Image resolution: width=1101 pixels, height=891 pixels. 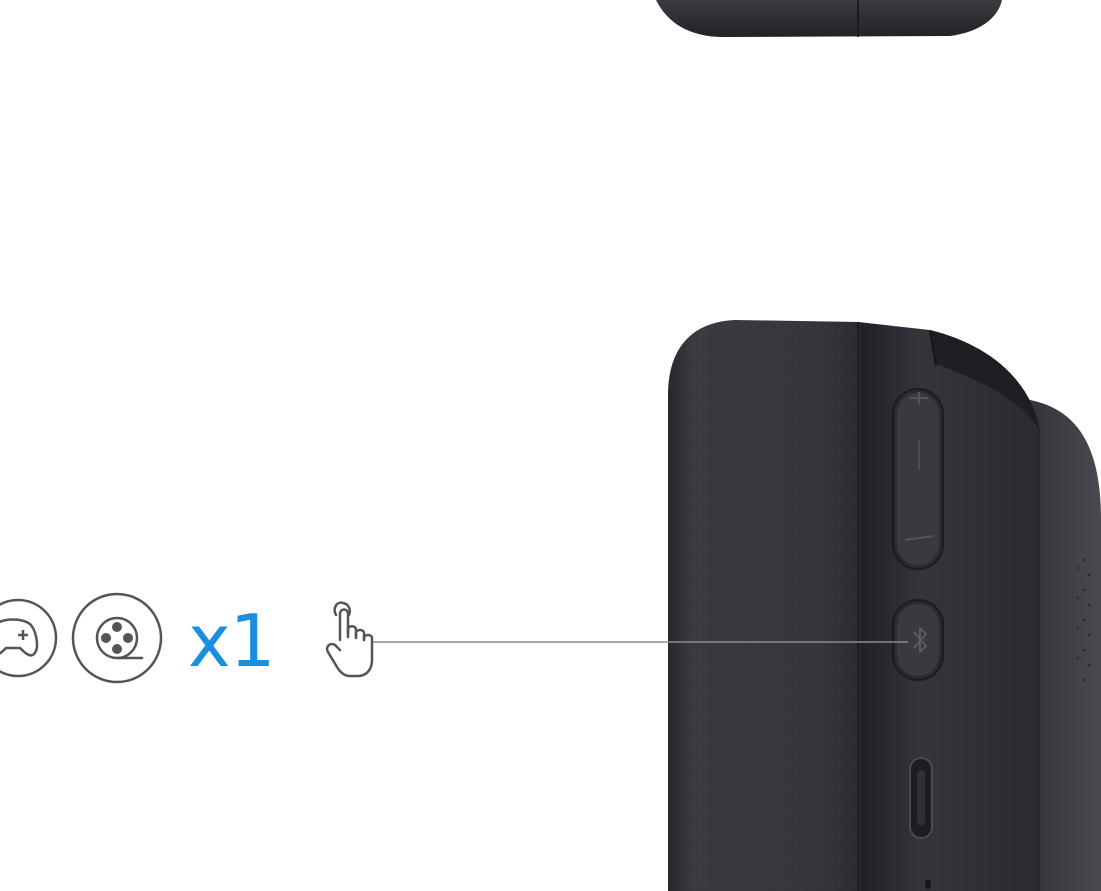 What do you see at coordinates (918, 640) in the screenshot?
I see `bluetooth-button` at bounding box center [918, 640].